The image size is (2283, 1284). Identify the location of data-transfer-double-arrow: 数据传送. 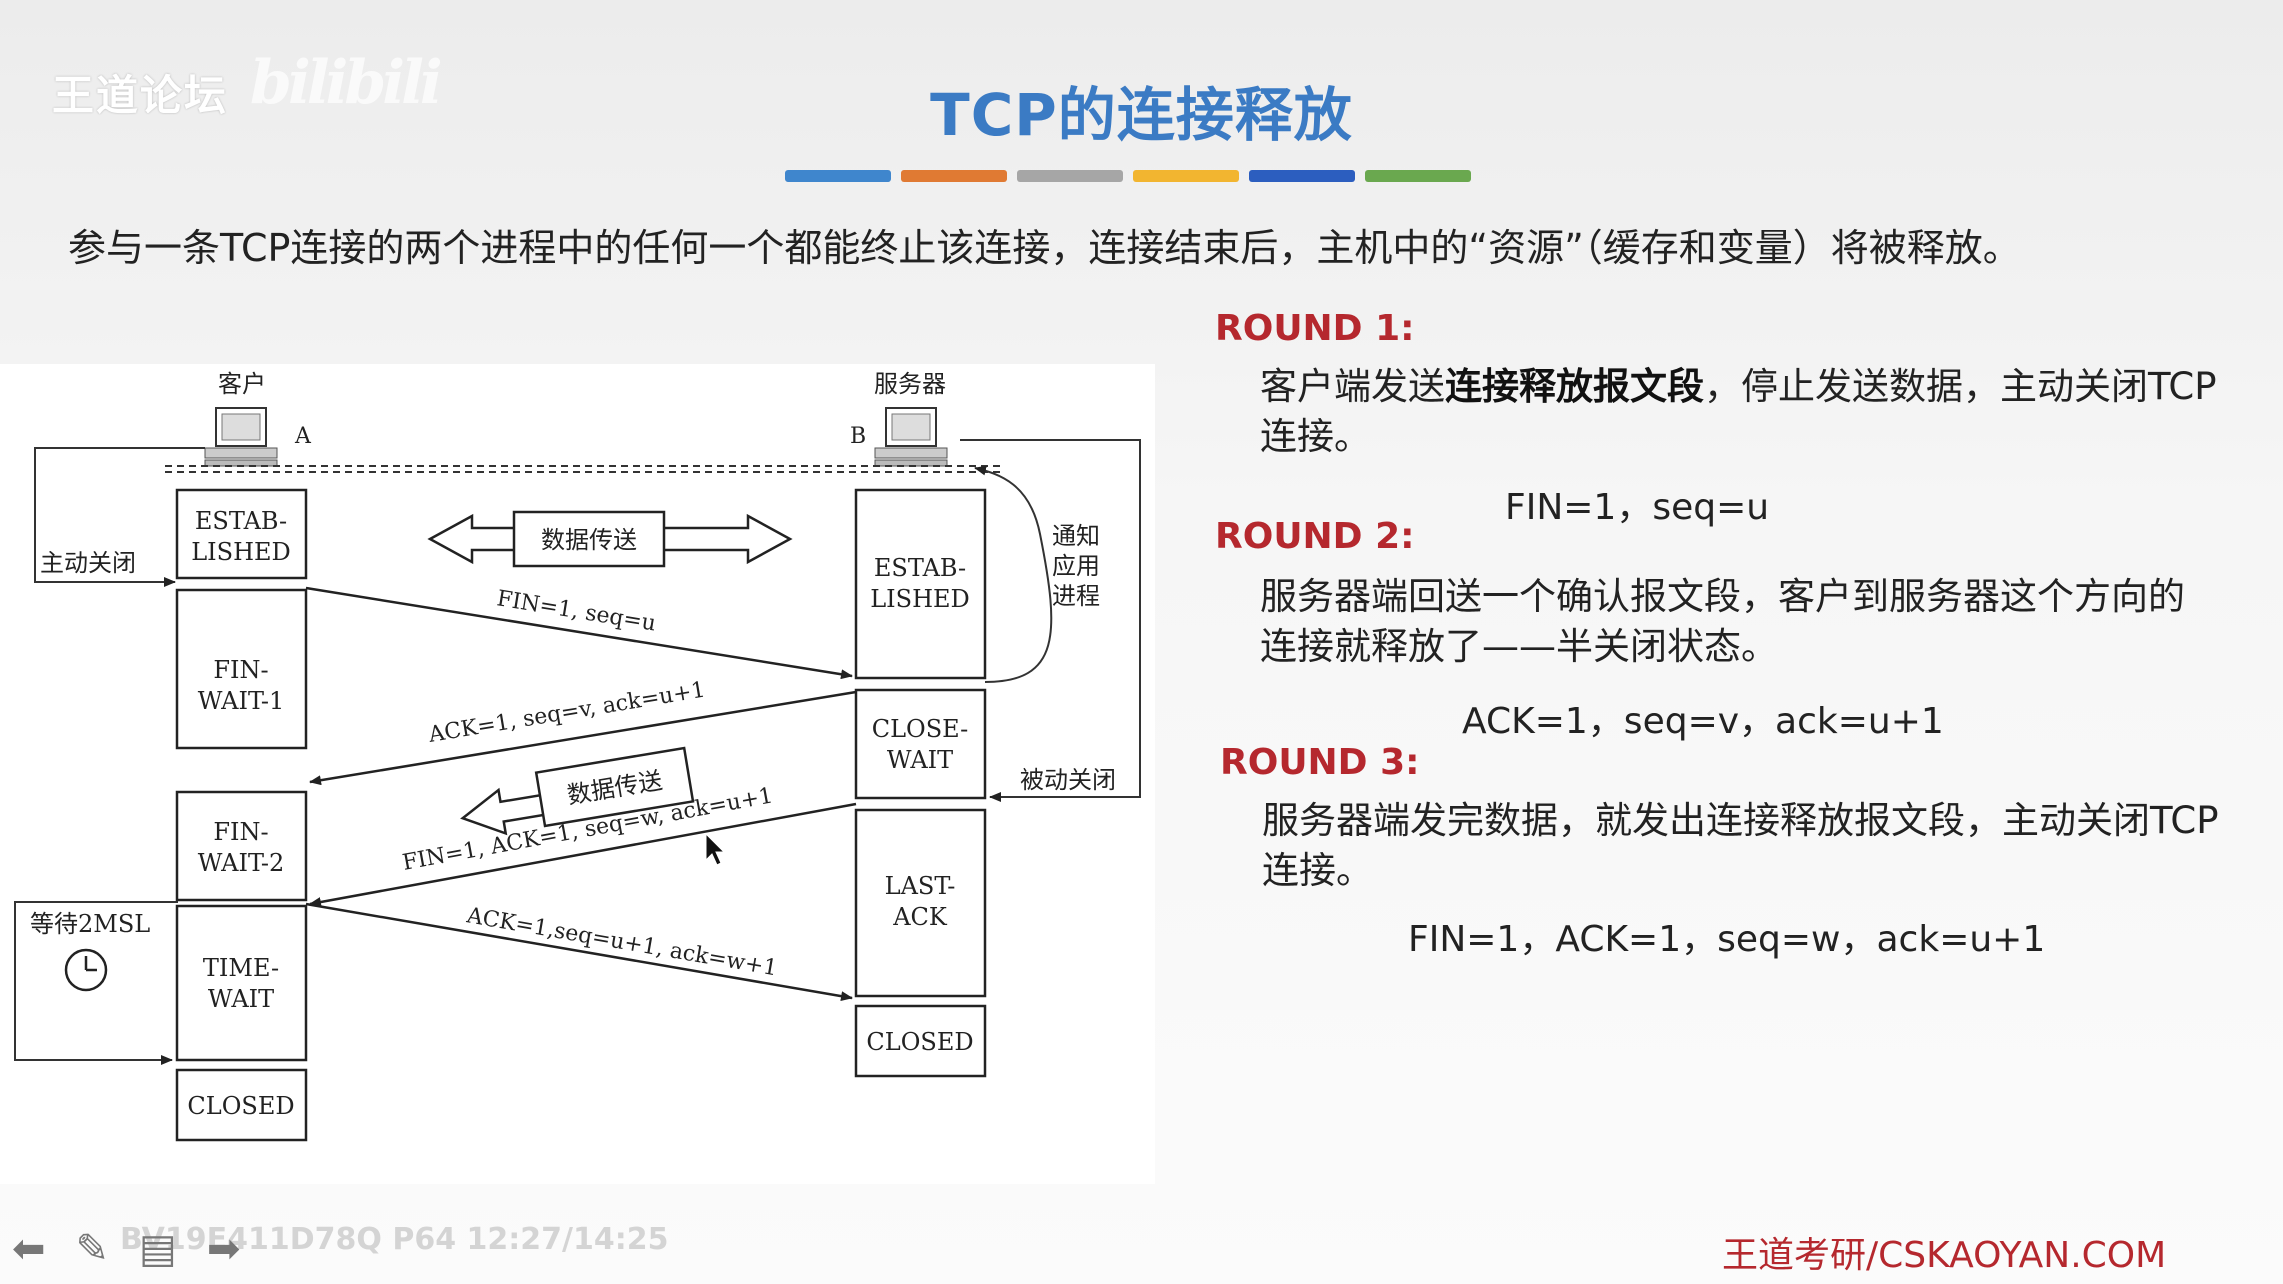
(610, 539).